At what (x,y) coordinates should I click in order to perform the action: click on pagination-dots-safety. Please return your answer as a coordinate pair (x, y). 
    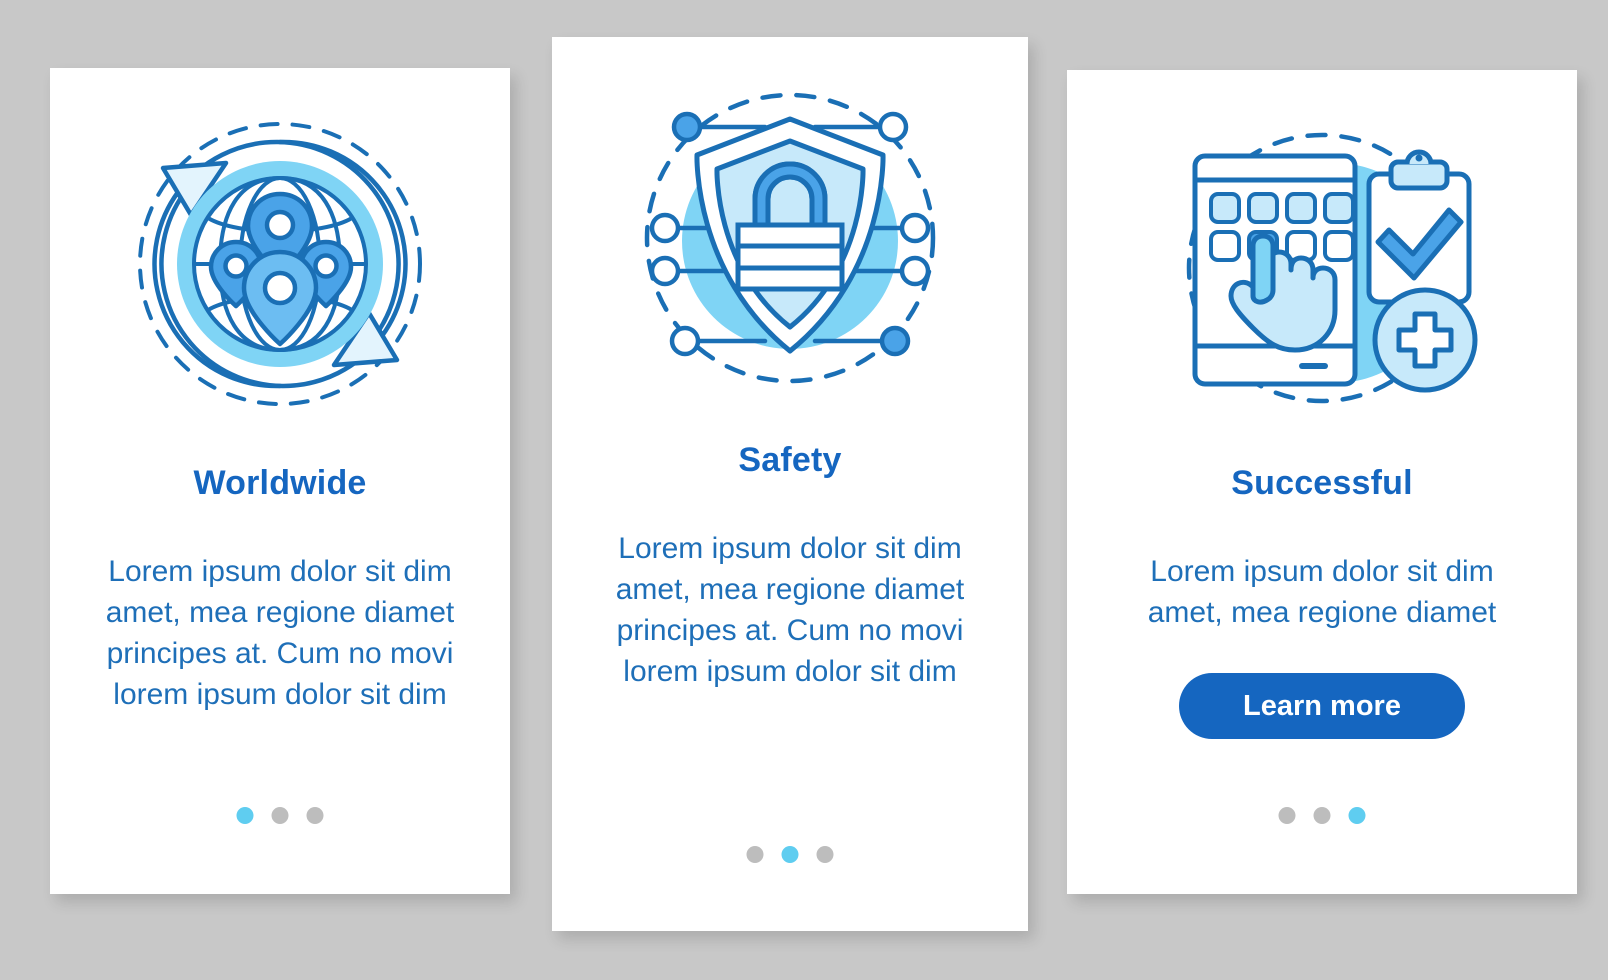
    Looking at the image, I should click on (790, 854).